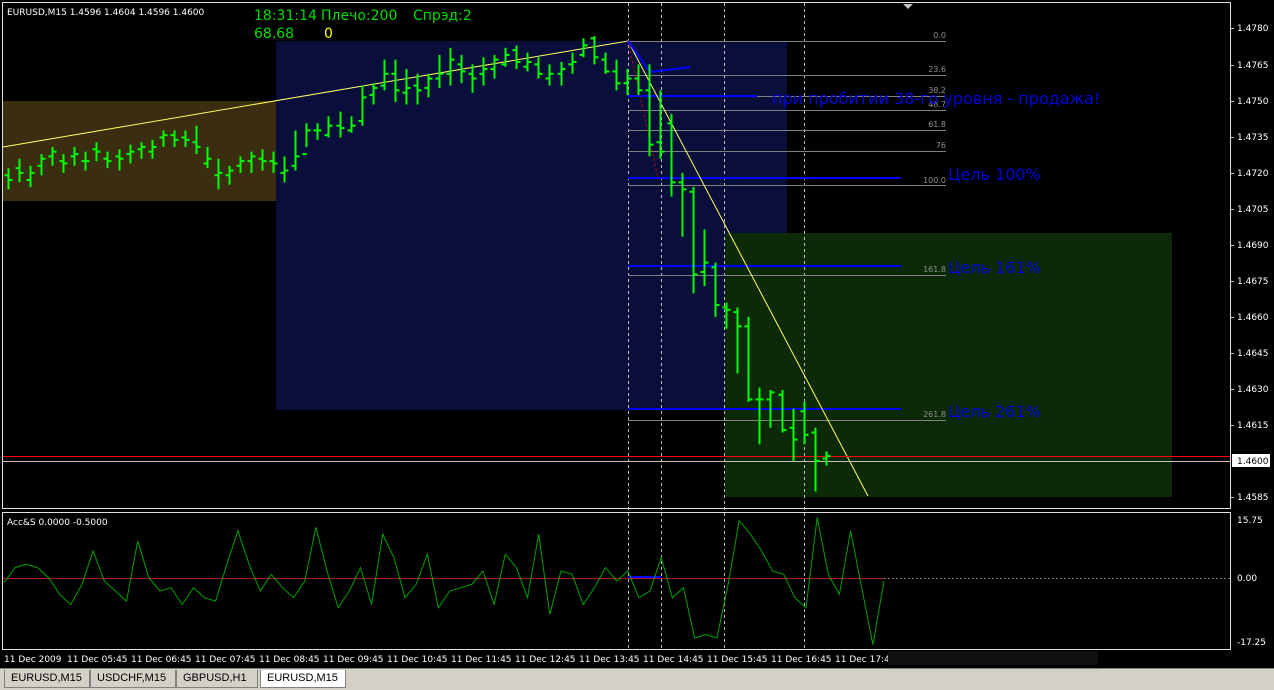 The height and width of the screenshot is (690, 1274). What do you see at coordinates (481, 660) in the screenshot?
I see `time-tick: 11 Dec 11:45` at bounding box center [481, 660].